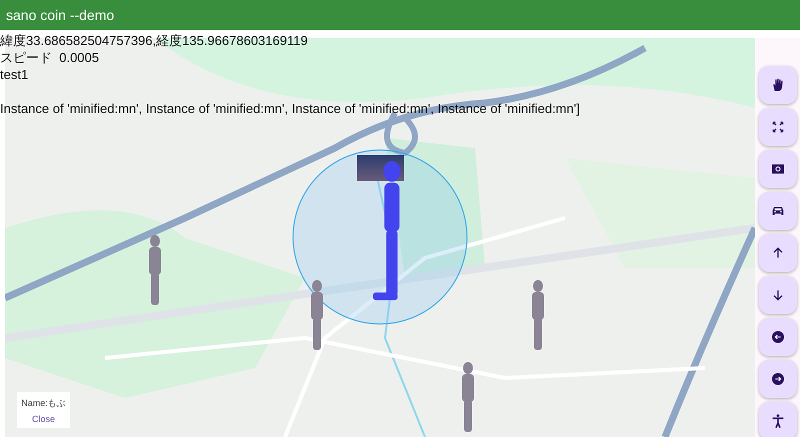  I want to click on close-button: Close, so click(43, 419).